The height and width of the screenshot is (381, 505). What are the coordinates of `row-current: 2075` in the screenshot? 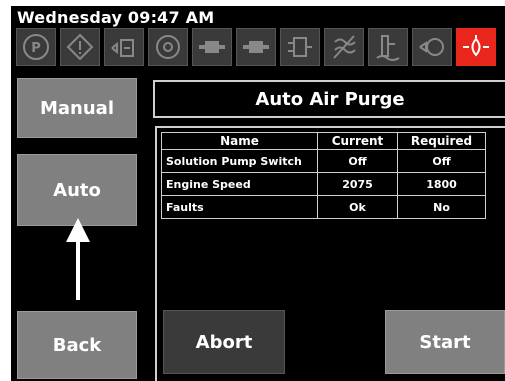 It's located at (357, 184).